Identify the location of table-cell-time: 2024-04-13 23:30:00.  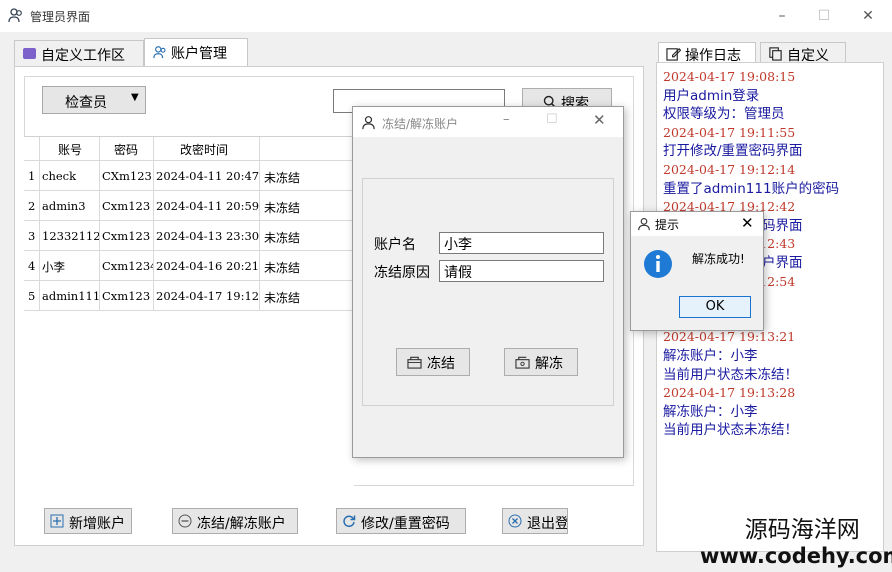
(207, 235).